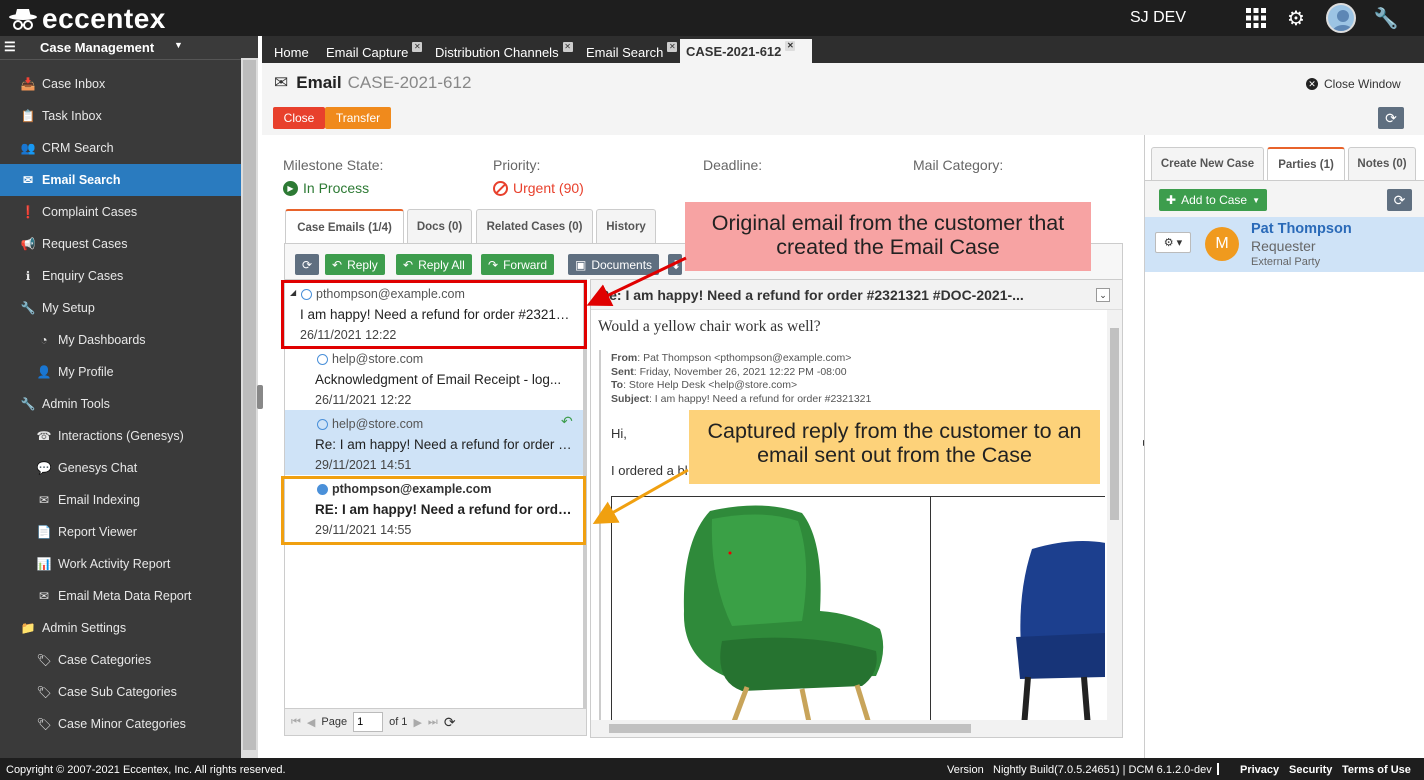  I want to click on security-link: Security, so click(1310, 770).